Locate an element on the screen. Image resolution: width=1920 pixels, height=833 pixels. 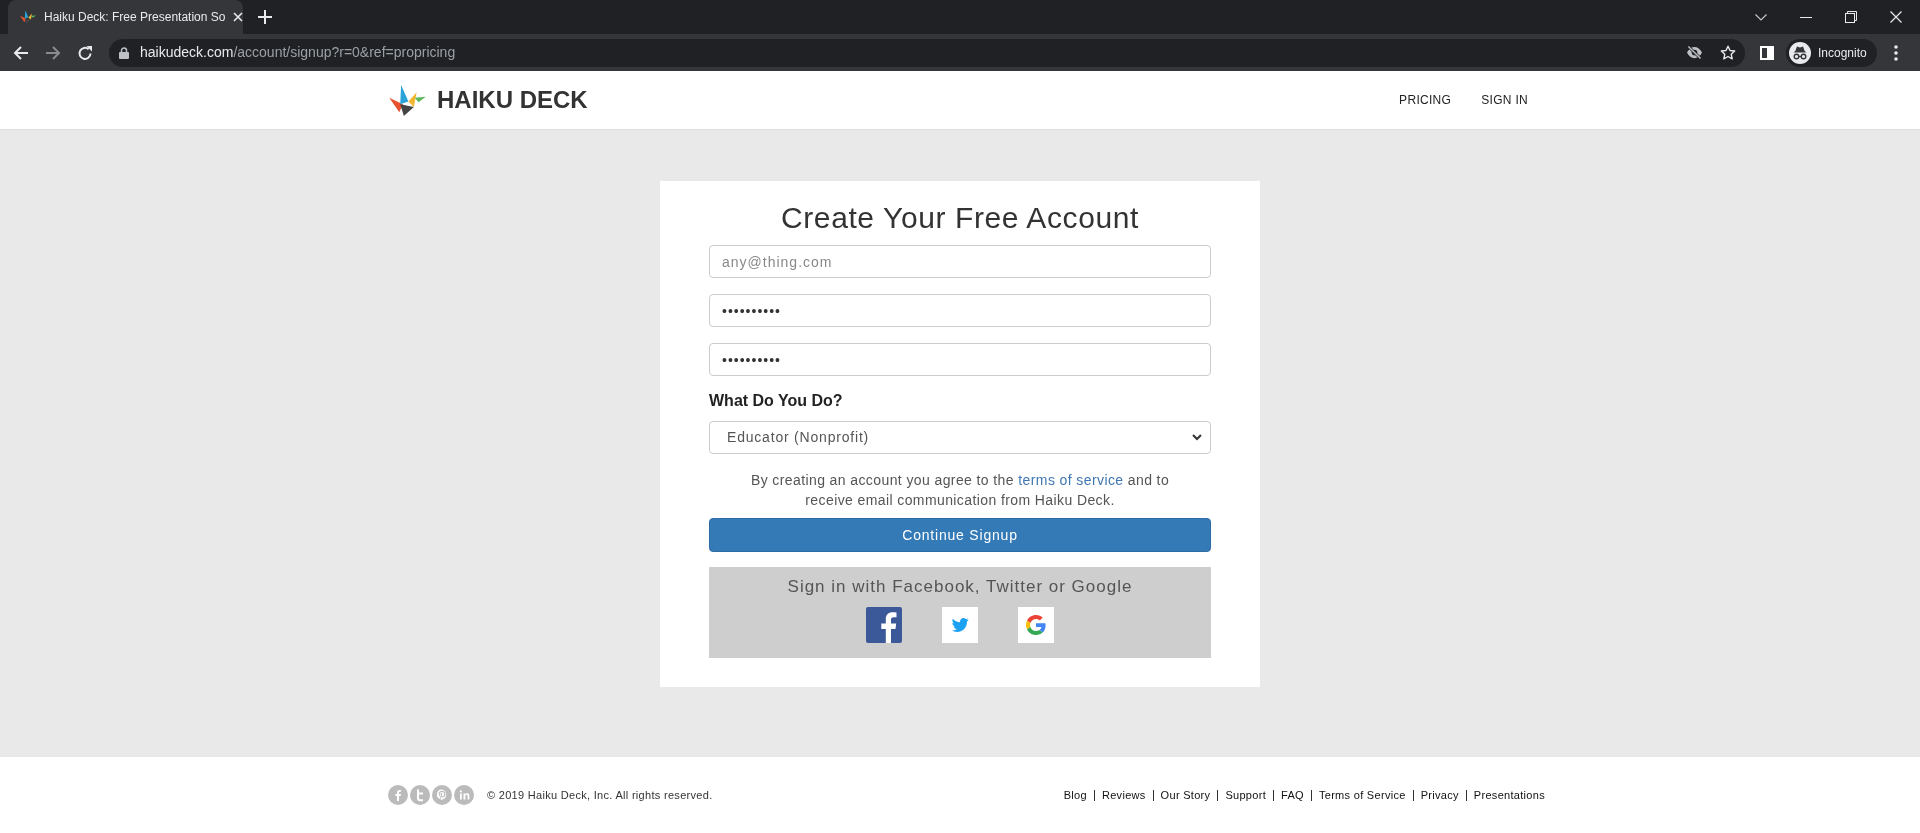
twitter-icon is located at coordinates (960, 625).